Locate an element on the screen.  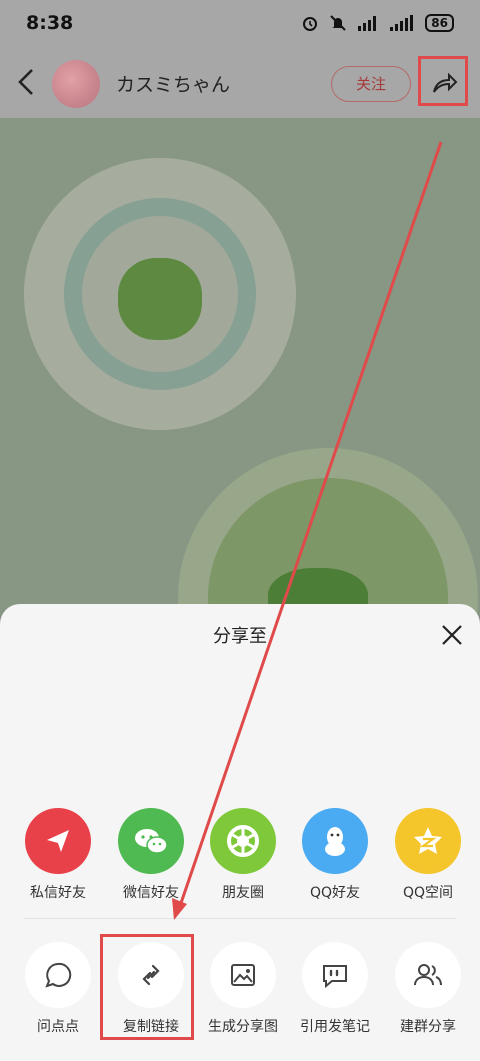
item-label: 朋友圈 is located at coordinates (243, 893).